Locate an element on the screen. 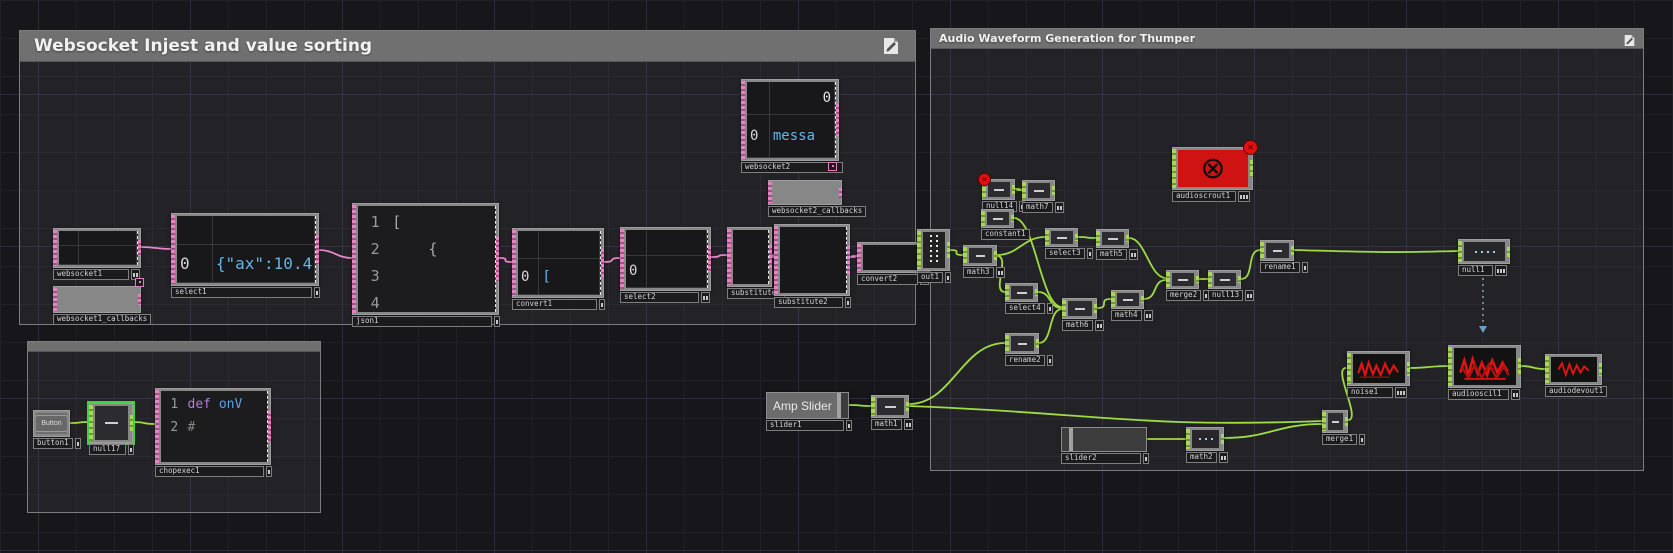  node-math1: math1 is located at coordinates (892, 412).